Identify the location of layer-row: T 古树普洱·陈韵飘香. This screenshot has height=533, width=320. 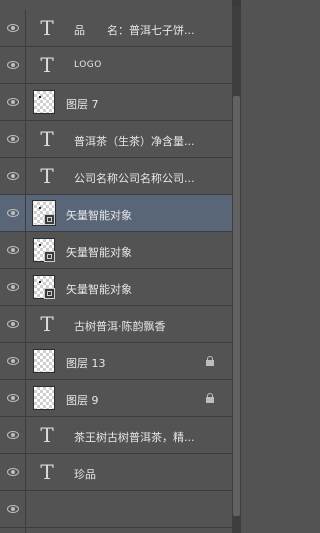
(116, 324).